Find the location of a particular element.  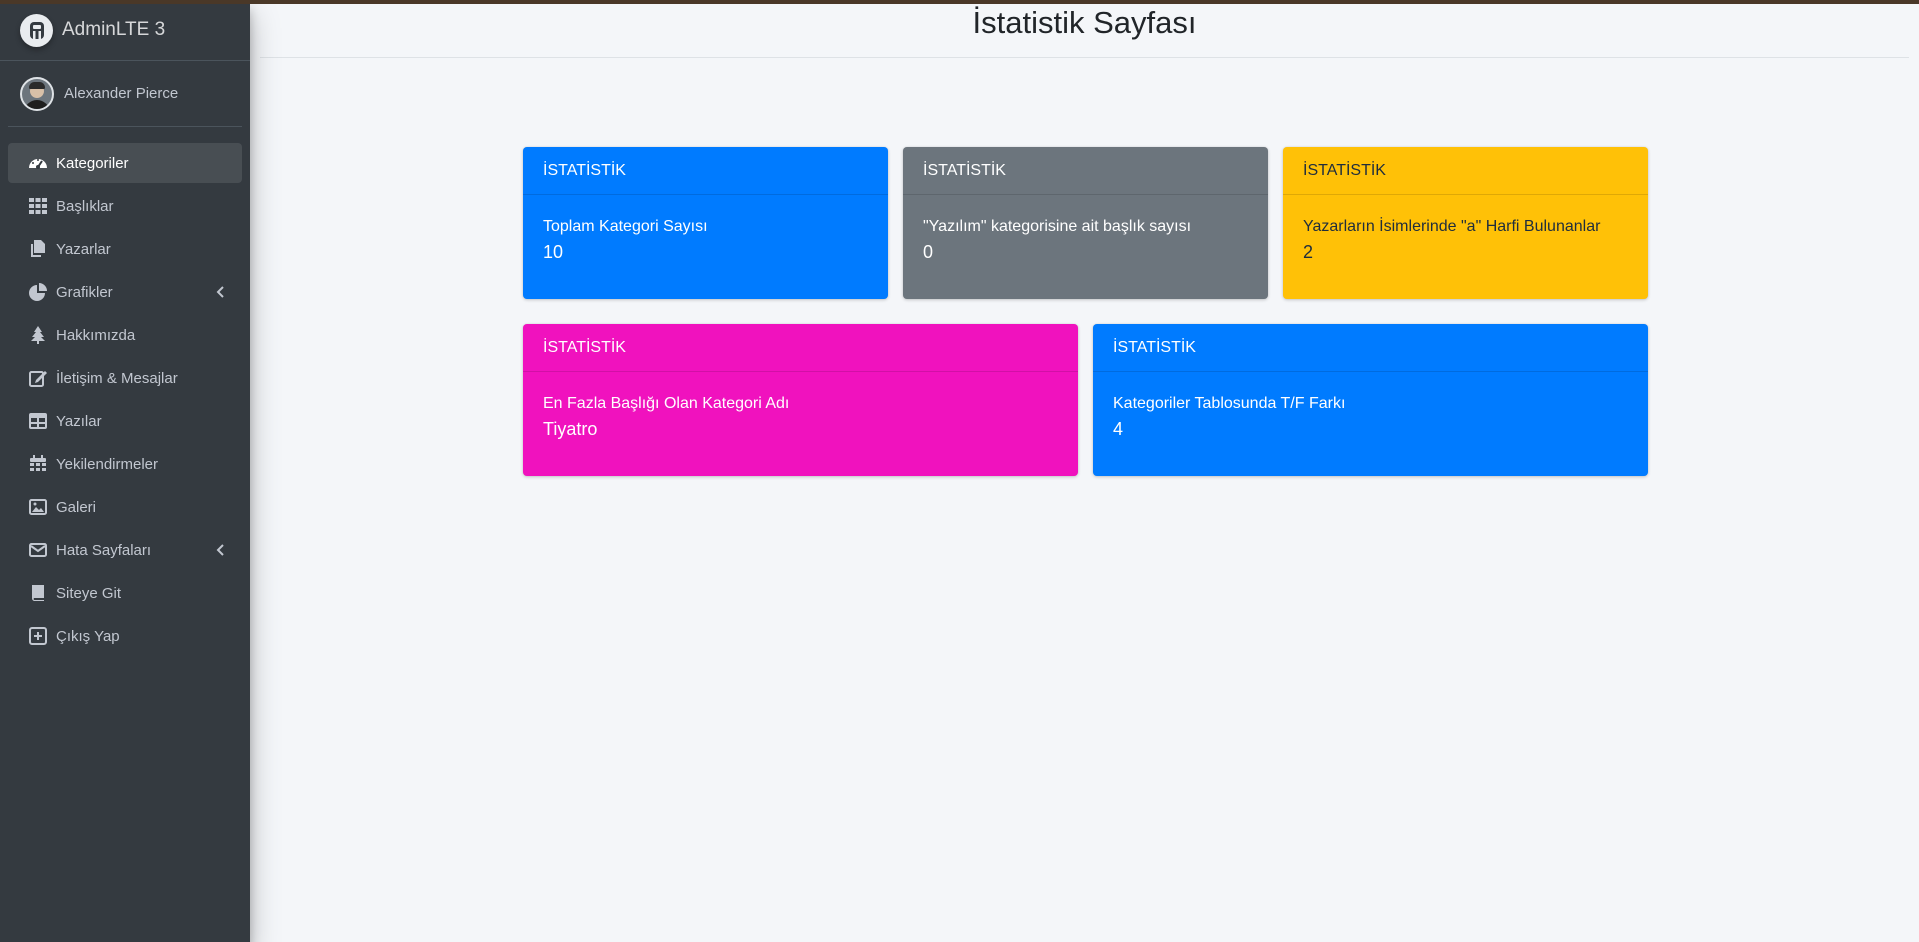

sidebar-item-label: Yazılar is located at coordinates (79, 421).